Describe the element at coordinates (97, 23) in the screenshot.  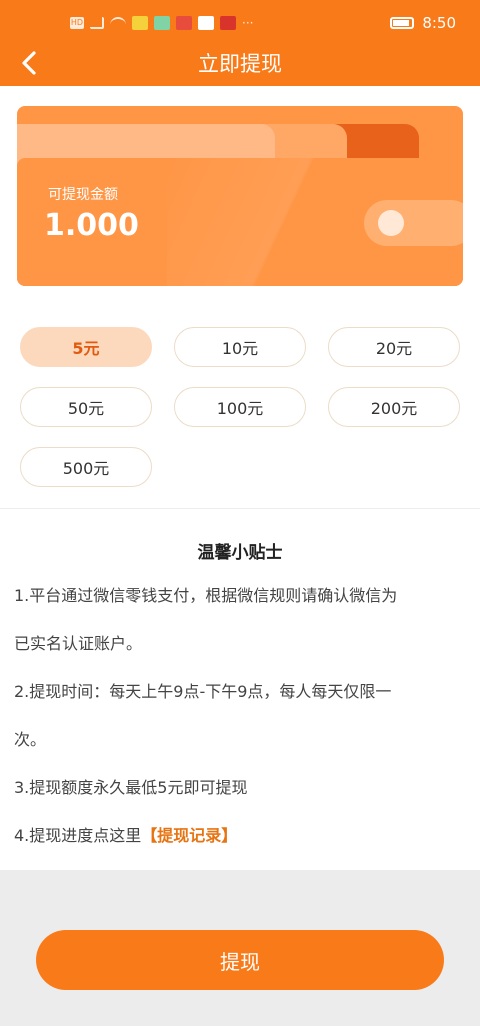
I see `signal-icon` at that location.